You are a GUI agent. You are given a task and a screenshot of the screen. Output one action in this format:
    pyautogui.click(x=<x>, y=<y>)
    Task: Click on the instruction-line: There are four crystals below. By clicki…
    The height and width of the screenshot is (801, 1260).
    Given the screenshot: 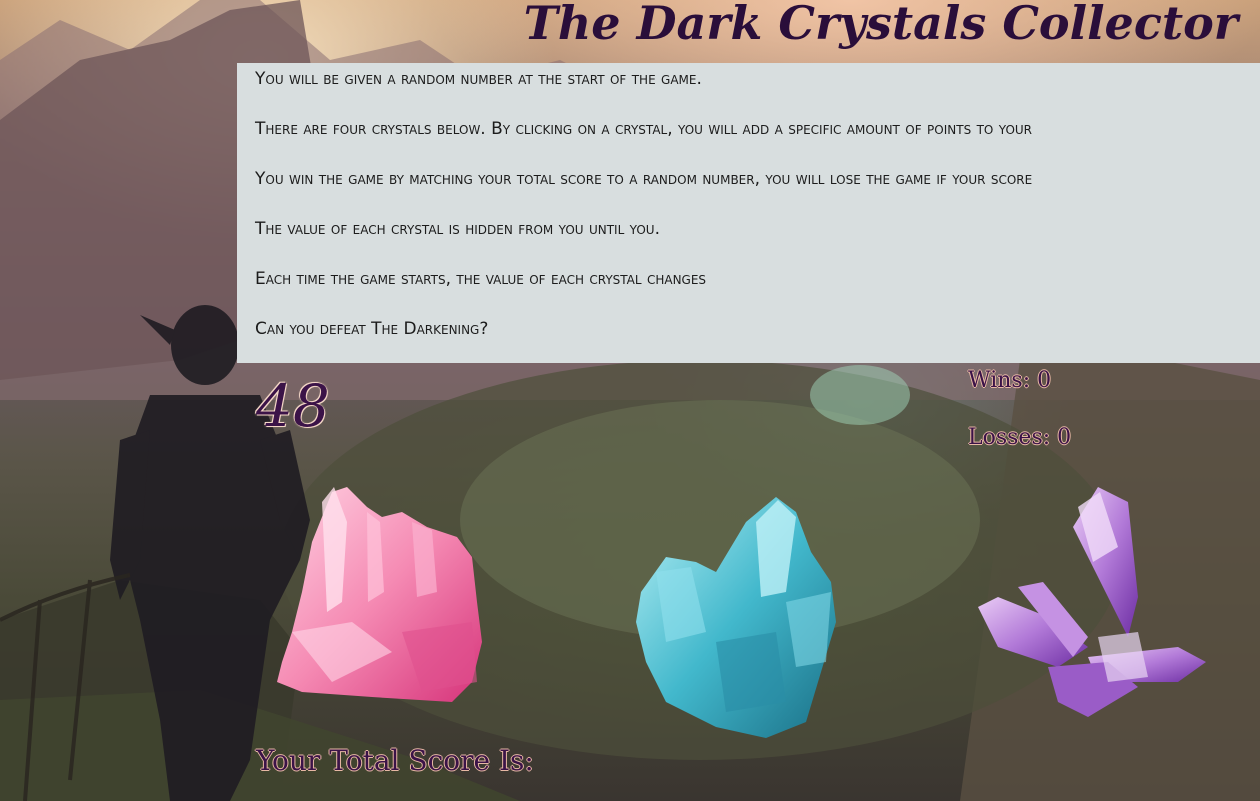 What is the action you would take?
    pyautogui.click(x=644, y=129)
    